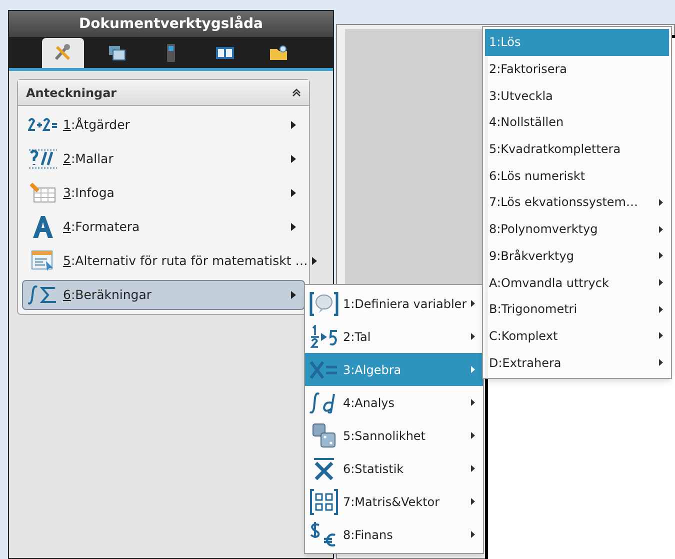 This screenshot has width=675, height=559. Describe the element at coordinates (577, 176) in the screenshot. I see `submenu-item: 6:Lös numeriskt` at that location.